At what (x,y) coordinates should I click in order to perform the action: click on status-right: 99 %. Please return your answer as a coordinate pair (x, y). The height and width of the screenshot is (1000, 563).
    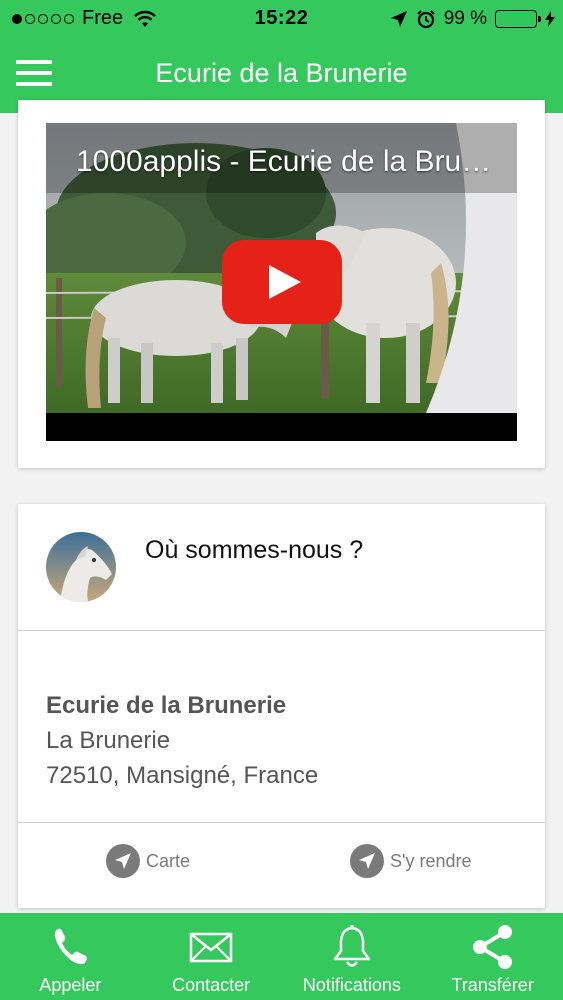
    Looking at the image, I should click on (472, 19).